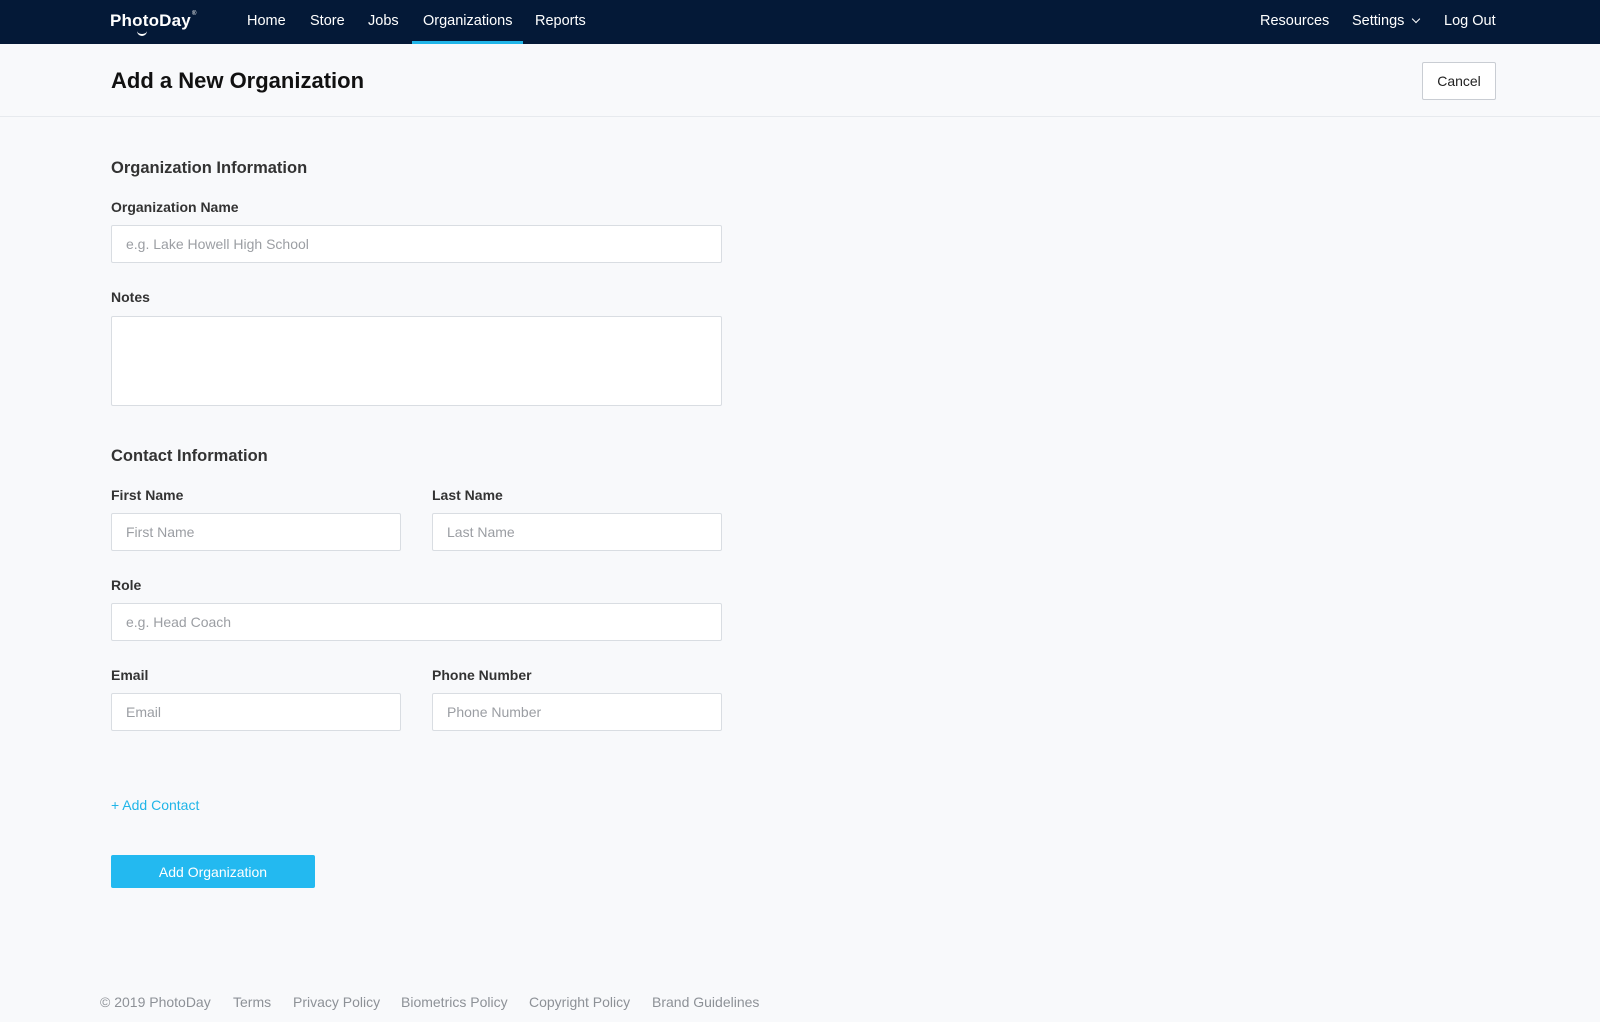 The image size is (1600, 1022). Describe the element at coordinates (266, 22) in the screenshot. I see `nav-home: Home` at that location.